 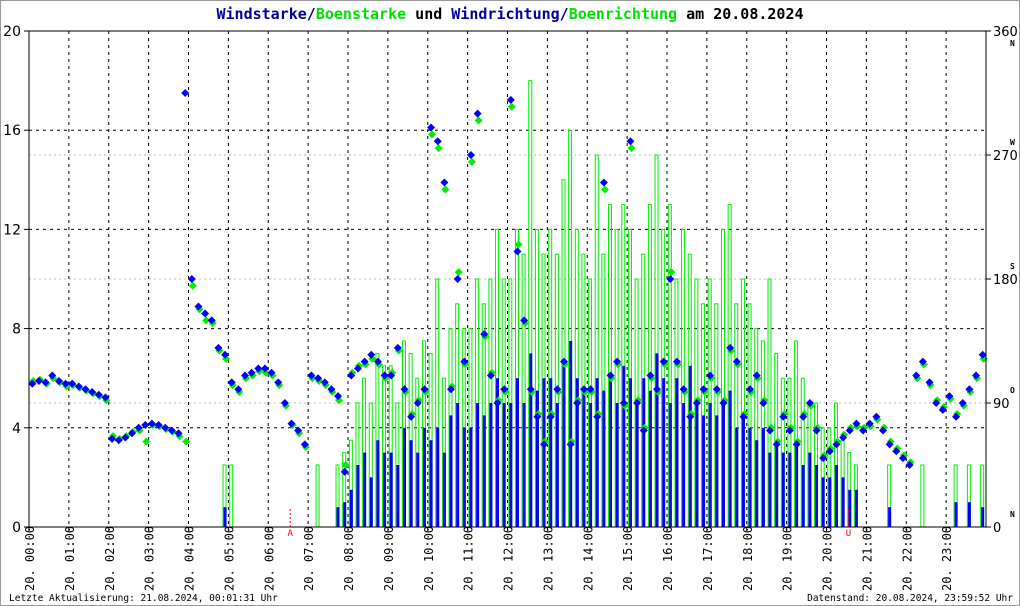 What do you see at coordinates (110, 558) in the screenshot?
I see `x-tick-label: 20. 02:00` at bounding box center [110, 558].